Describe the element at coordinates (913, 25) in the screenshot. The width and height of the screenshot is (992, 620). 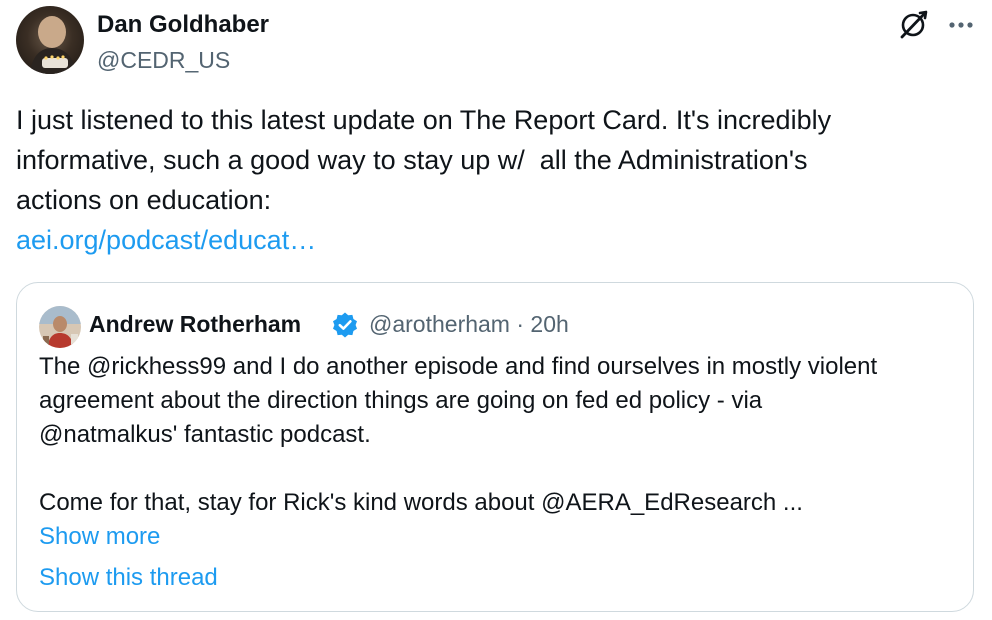
I see `grok-icon` at that location.